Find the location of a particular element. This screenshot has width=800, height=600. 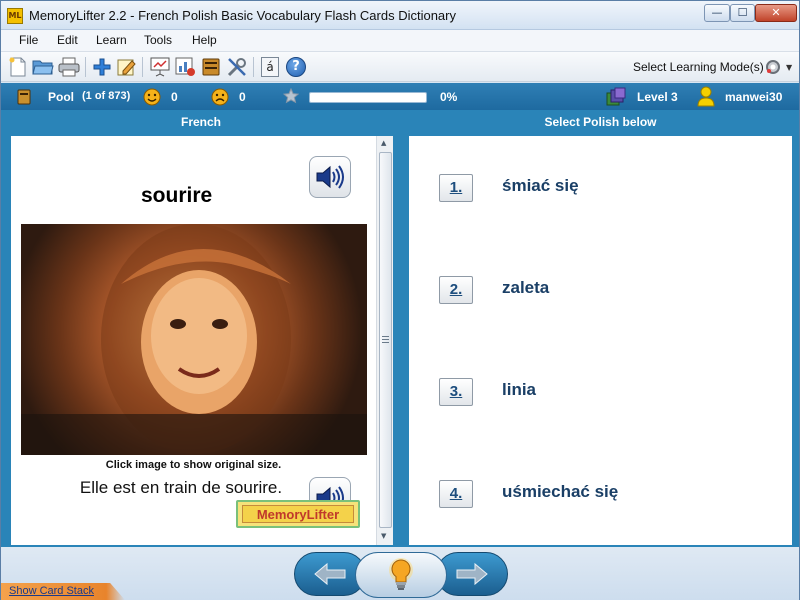

question-word: sourire is located at coordinates (177, 195).